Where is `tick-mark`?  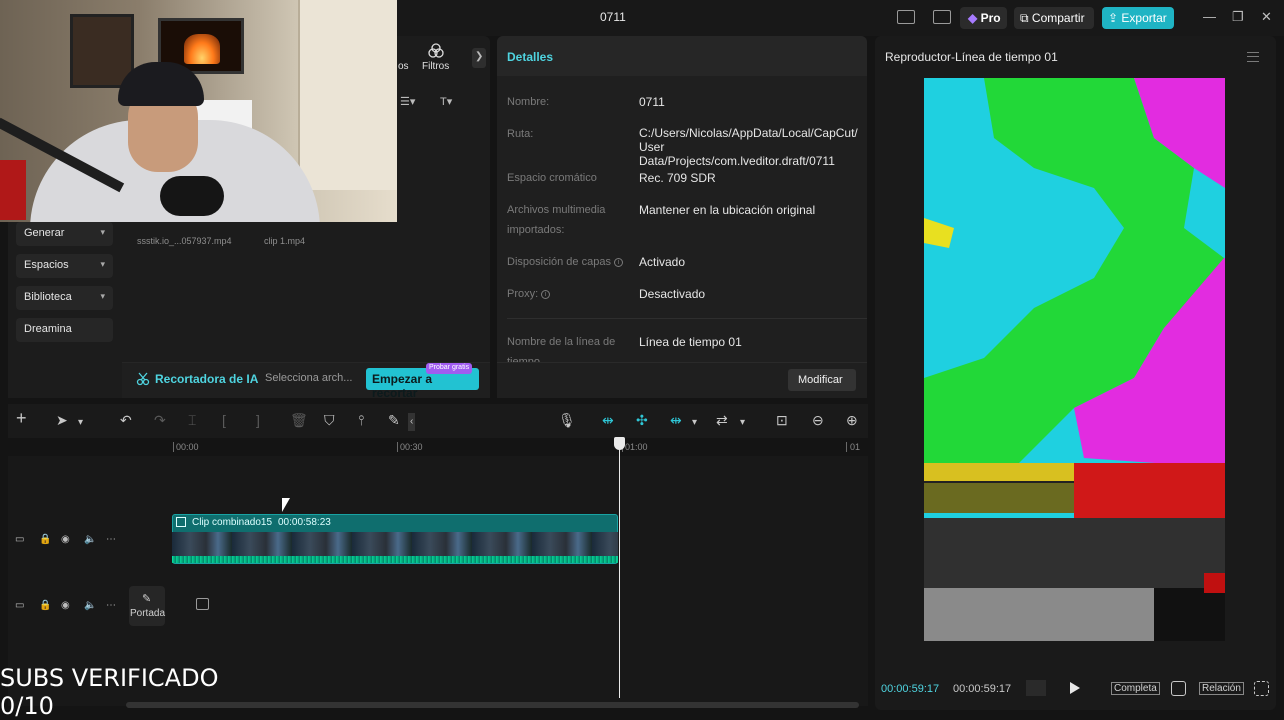 tick-mark is located at coordinates (173, 447).